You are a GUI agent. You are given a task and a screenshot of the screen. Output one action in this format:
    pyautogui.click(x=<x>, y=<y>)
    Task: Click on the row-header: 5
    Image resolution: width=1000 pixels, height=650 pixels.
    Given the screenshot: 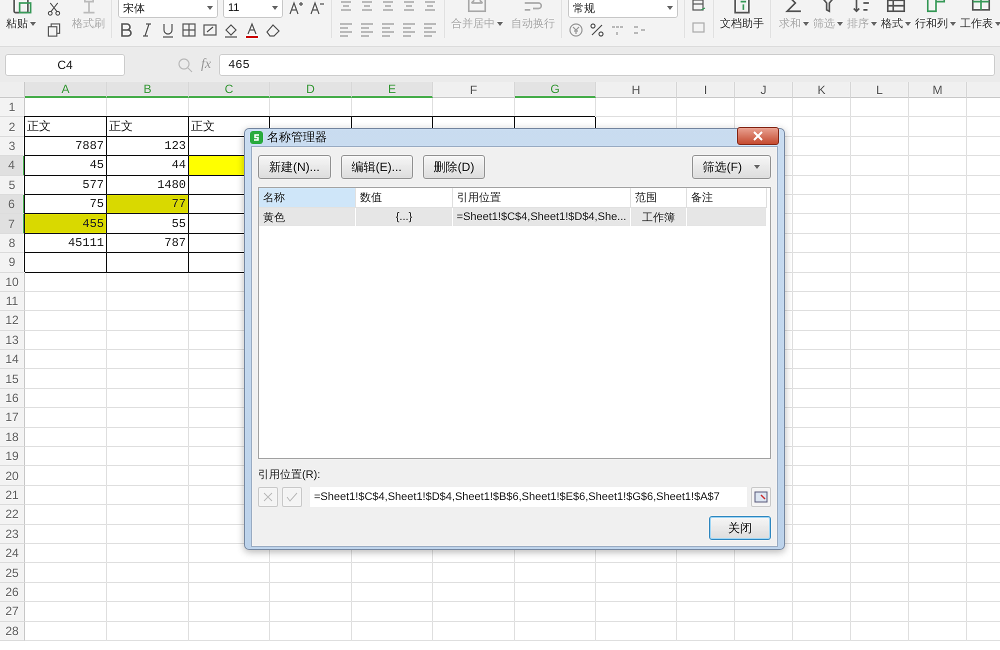 What is the action you would take?
    pyautogui.click(x=12, y=185)
    